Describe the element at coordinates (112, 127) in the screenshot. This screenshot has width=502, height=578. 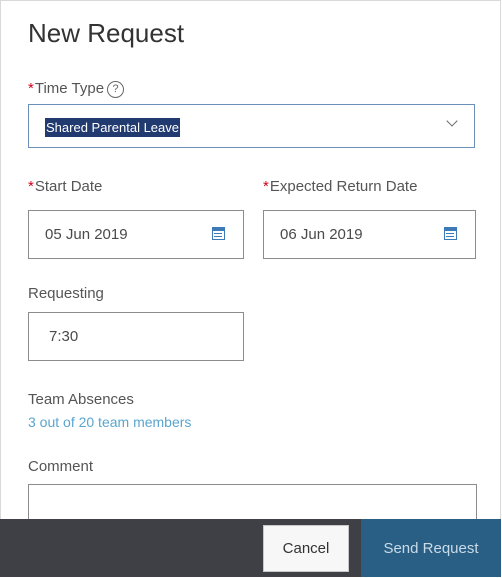
I see `time-type-selected-value: Shared Parental Leave` at that location.